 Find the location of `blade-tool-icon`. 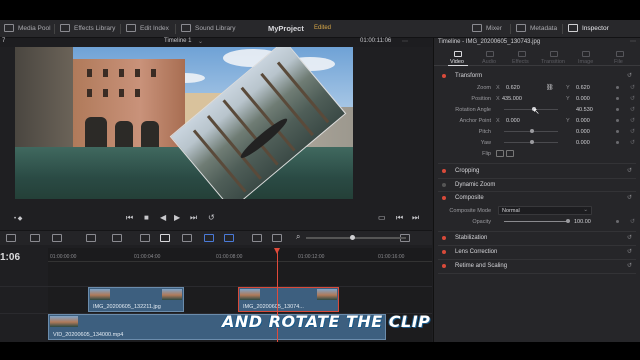

blade-tool-icon is located at coordinates (91, 238).